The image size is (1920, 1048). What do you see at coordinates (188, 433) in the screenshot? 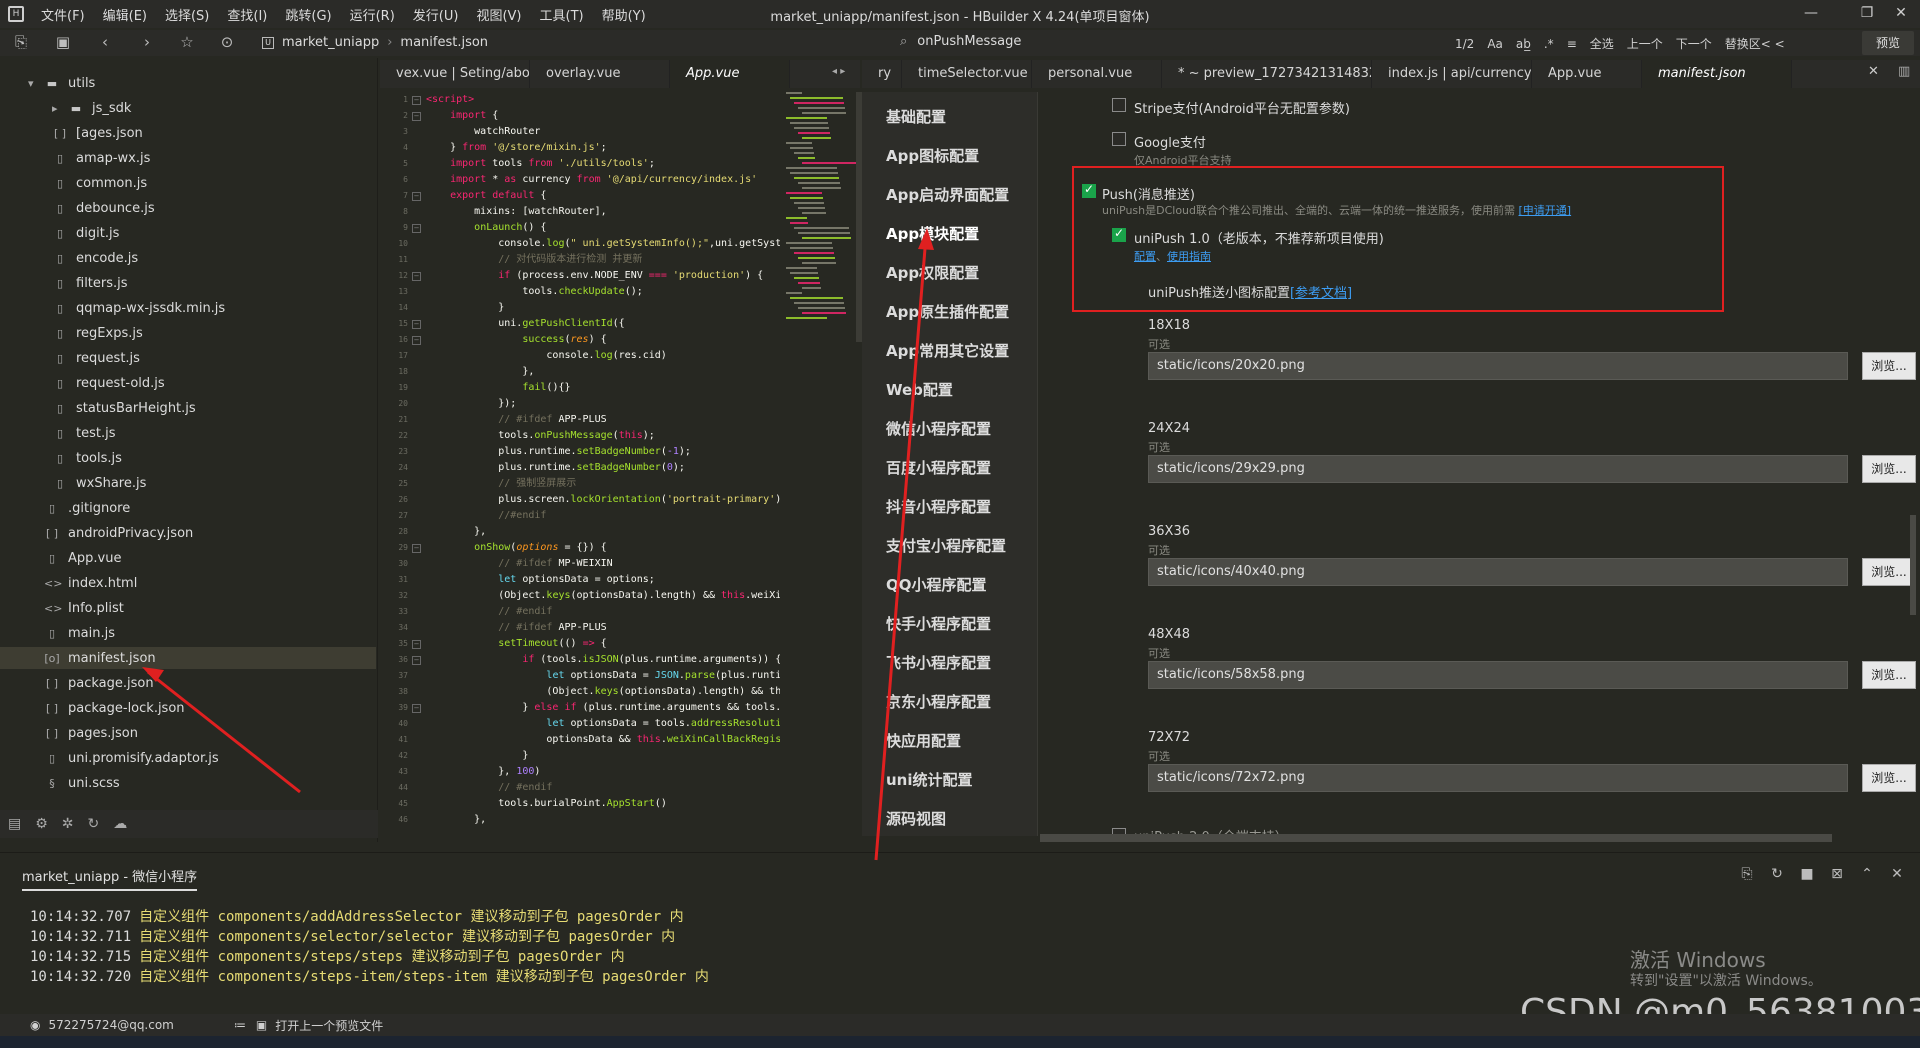
I see `tree-item: ▯ test.js` at bounding box center [188, 433].